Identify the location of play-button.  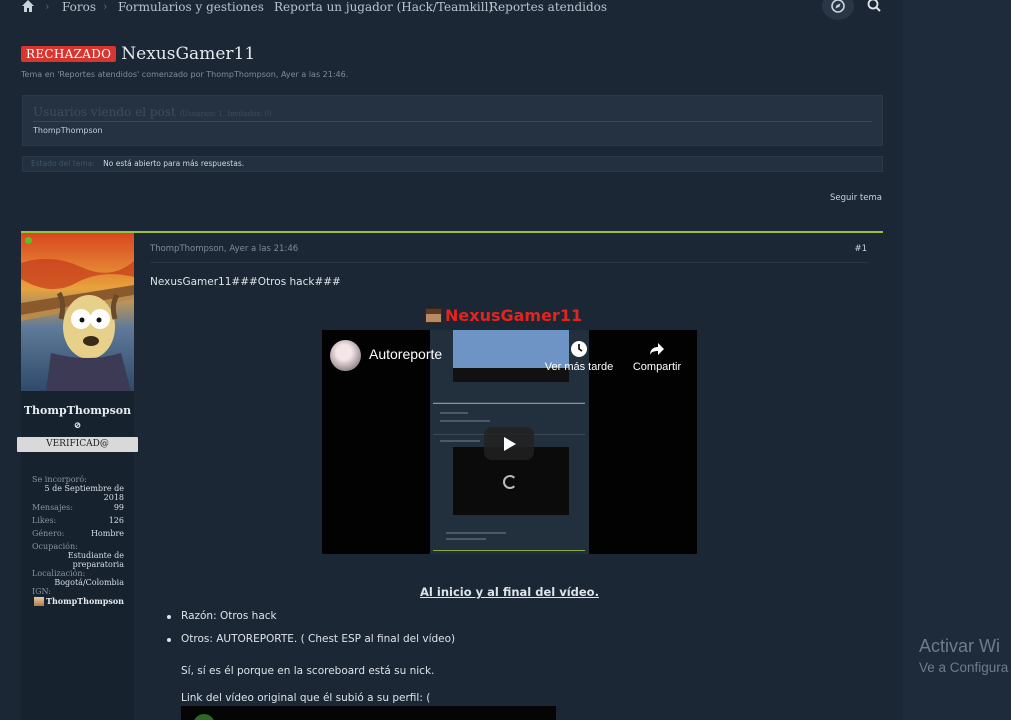
(509, 443).